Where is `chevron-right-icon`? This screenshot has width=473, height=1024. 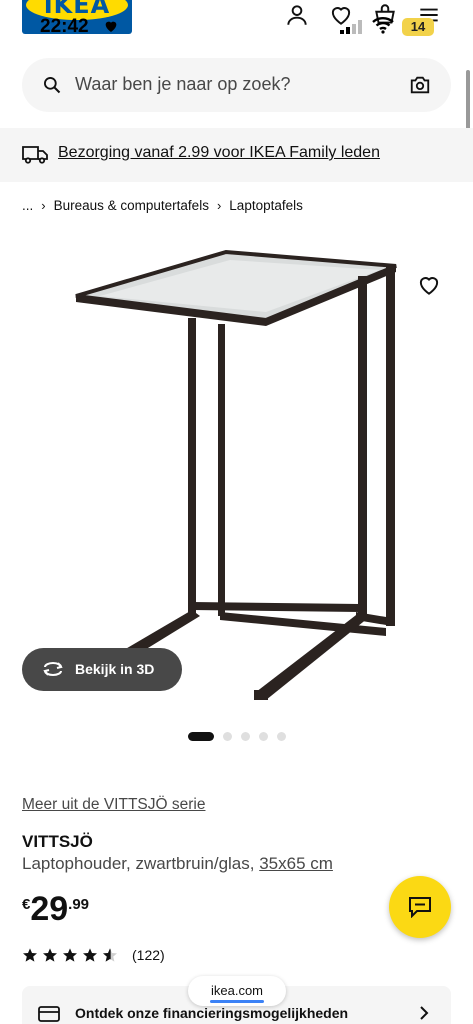
chevron-right-icon is located at coordinates (424, 1013).